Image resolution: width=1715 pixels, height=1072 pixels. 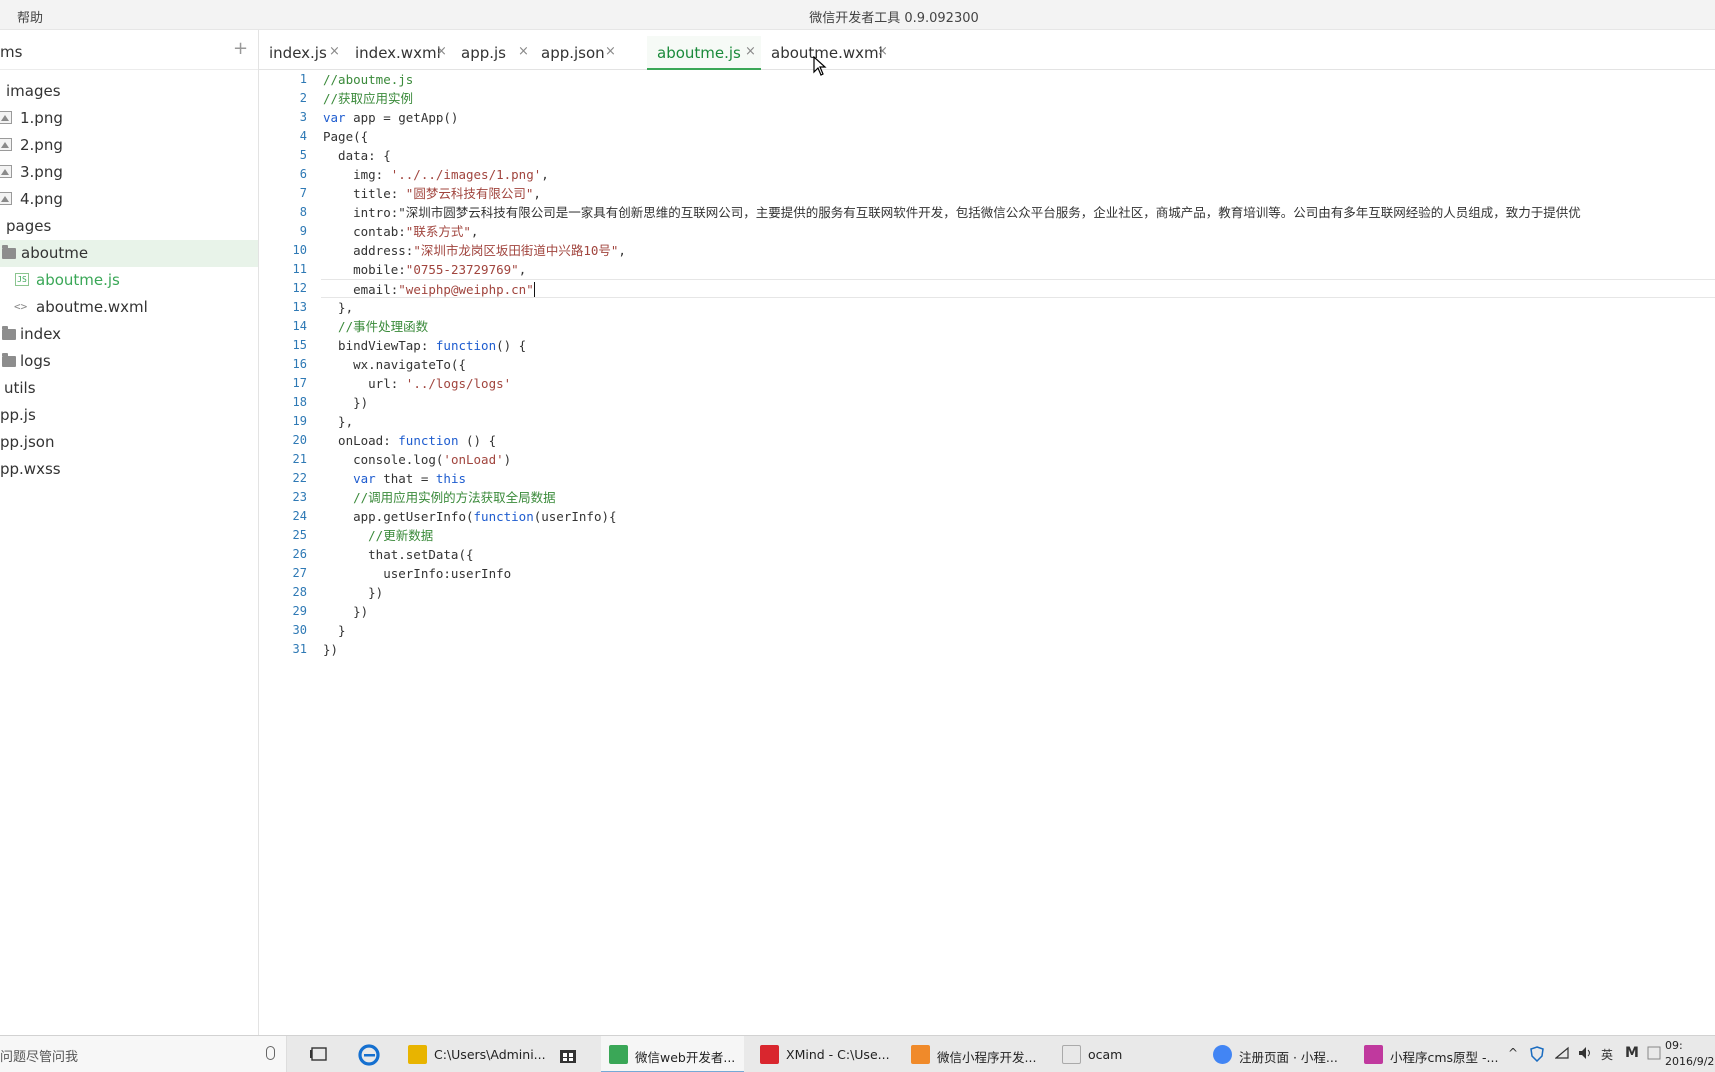 I want to click on tree-item-index: index, so click(x=129, y=334).